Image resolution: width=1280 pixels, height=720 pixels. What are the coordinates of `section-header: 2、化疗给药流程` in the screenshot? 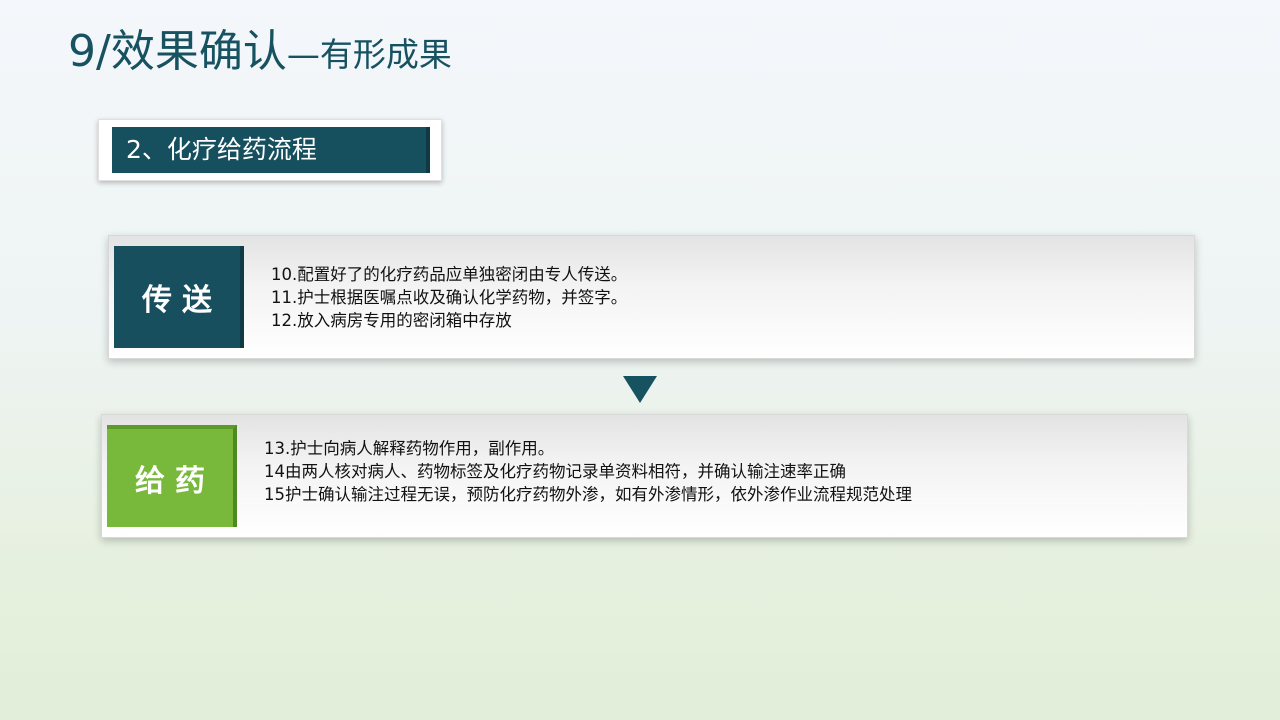 It's located at (270, 150).